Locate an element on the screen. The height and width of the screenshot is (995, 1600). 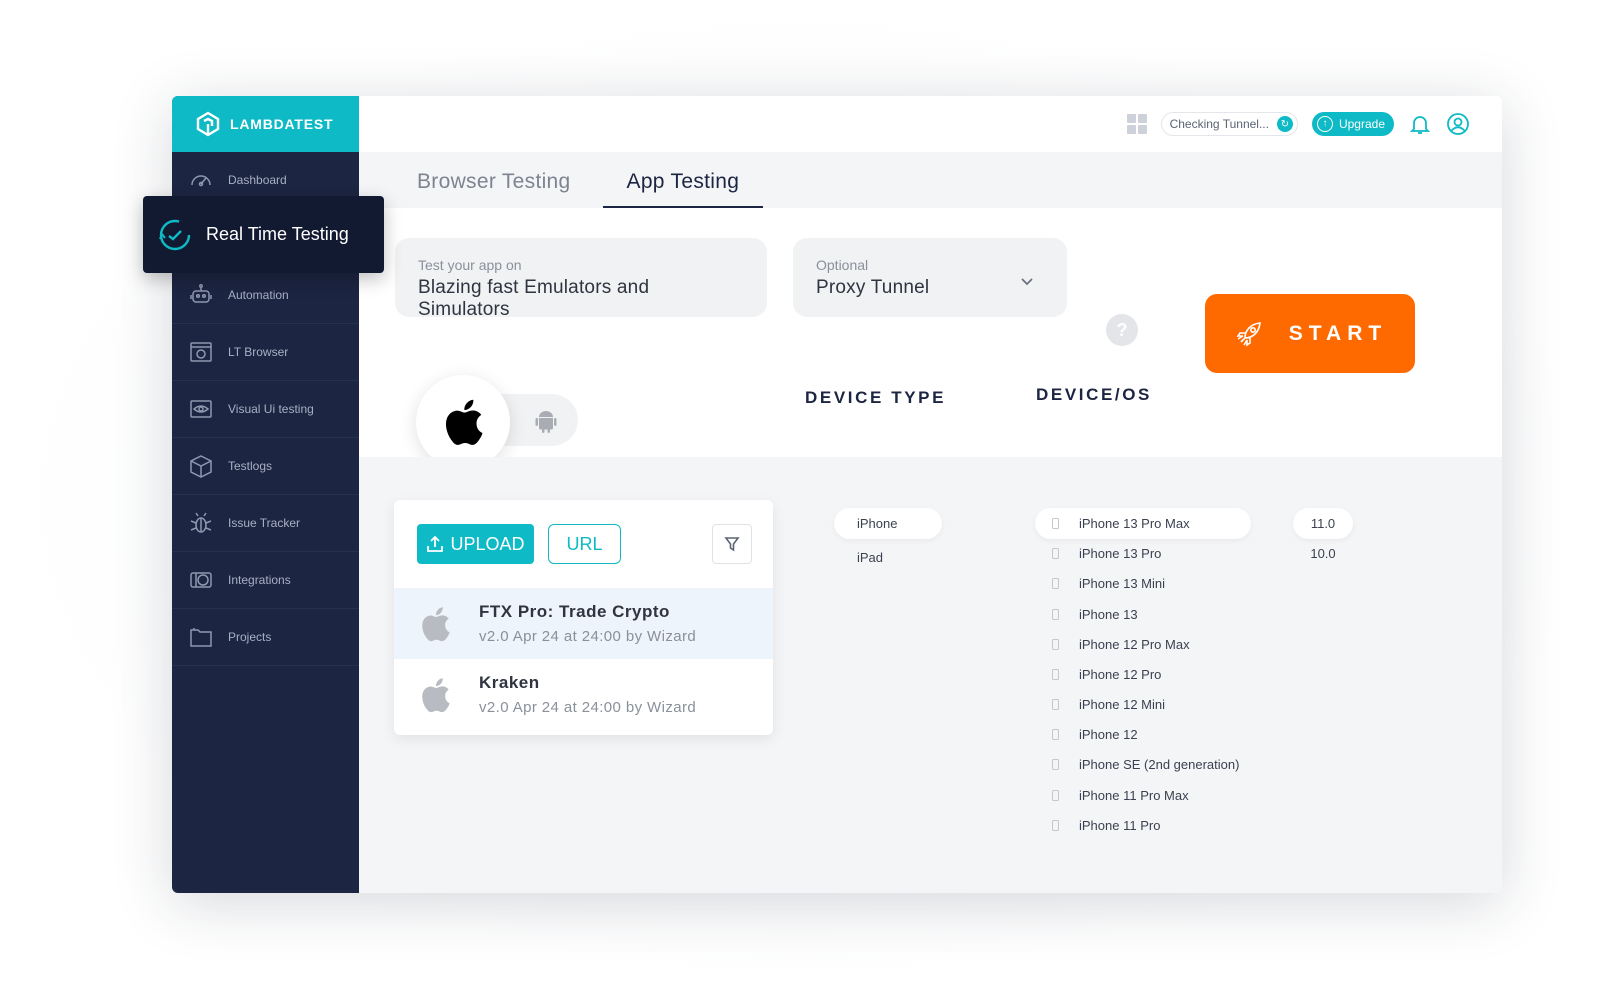
box-icon is located at coordinates (201, 466).